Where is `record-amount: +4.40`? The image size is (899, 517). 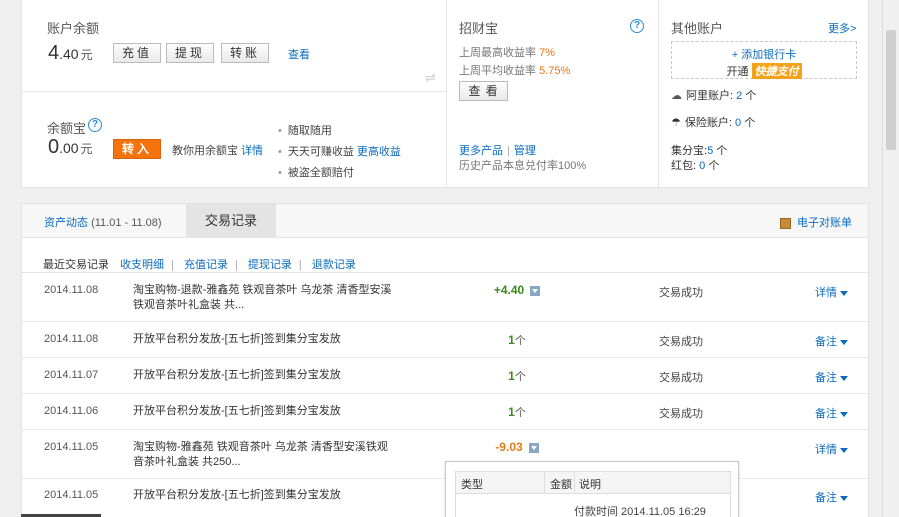 record-amount: +4.40 is located at coordinates (517, 290).